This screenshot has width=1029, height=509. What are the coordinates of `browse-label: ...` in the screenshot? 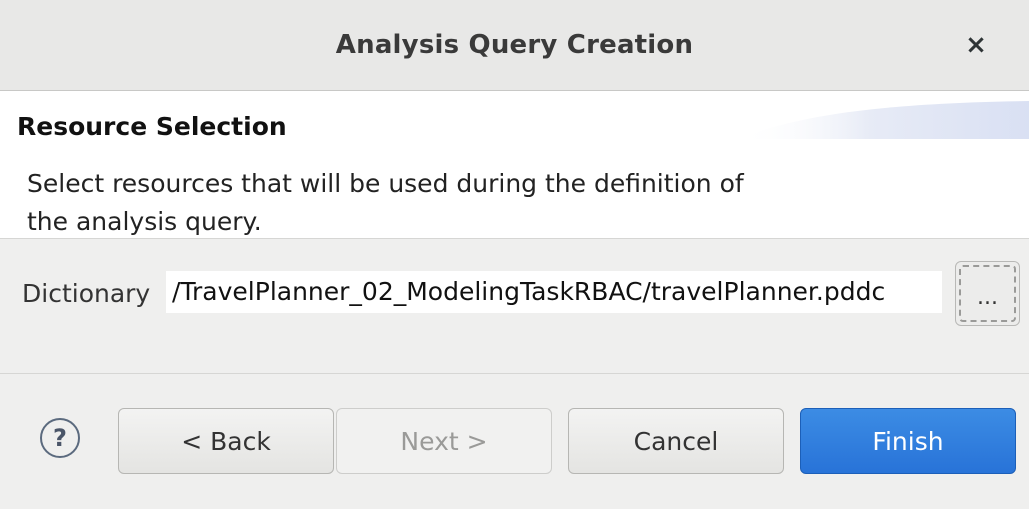 It's located at (987, 293).